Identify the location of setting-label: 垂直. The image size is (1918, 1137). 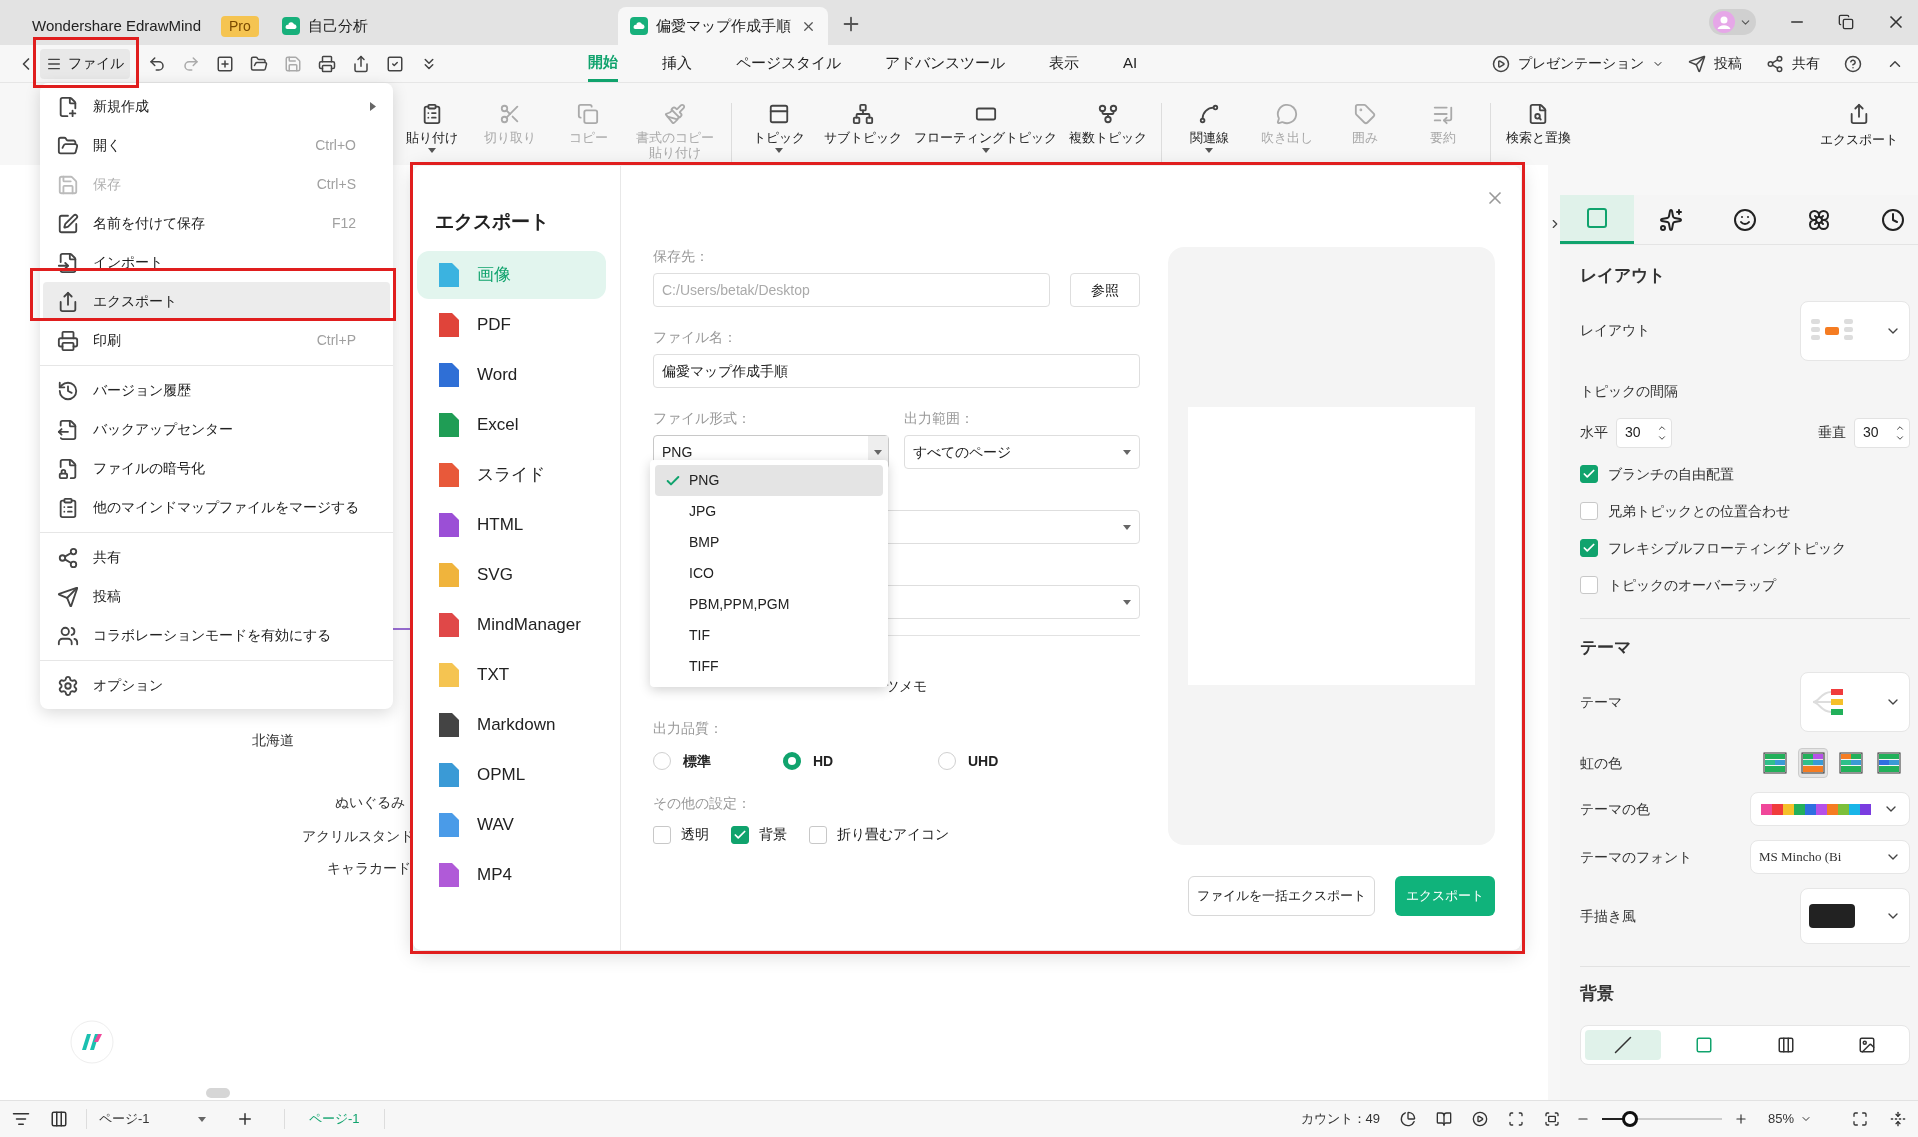
(1832, 432).